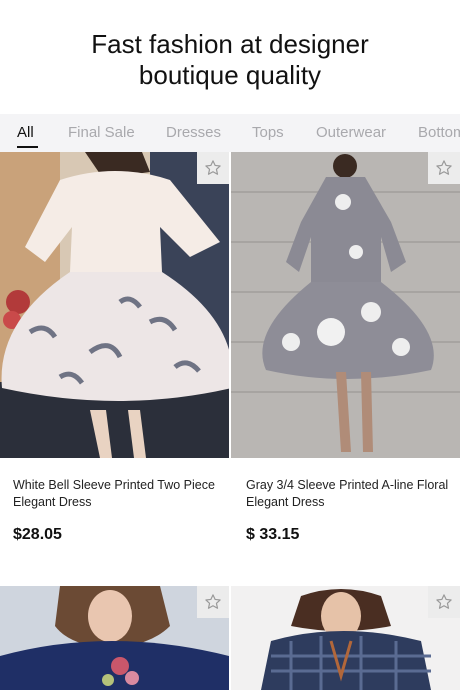 The height and width of the screenshot is (690, 460). Describe the element at coordinates (439, 132) in the screenshot. I see `tab-bottoms: Bottoms` at that location.